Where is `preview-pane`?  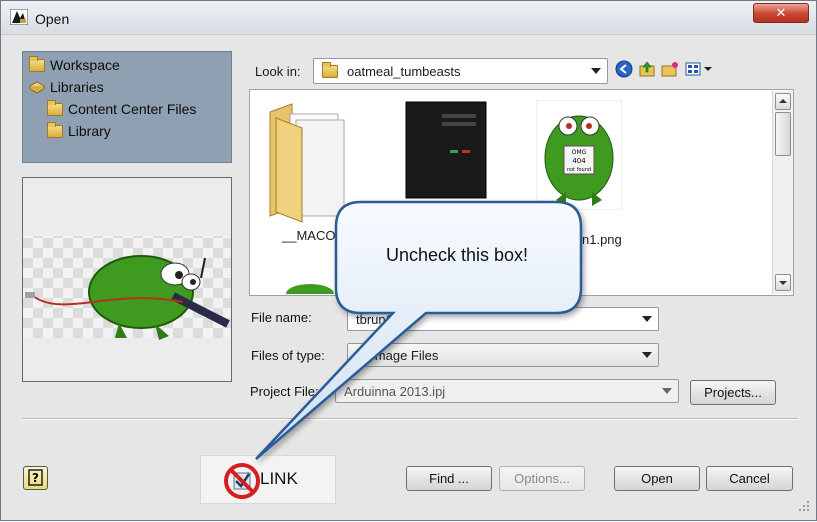
preview-pane is located at coordinates (127, 279).